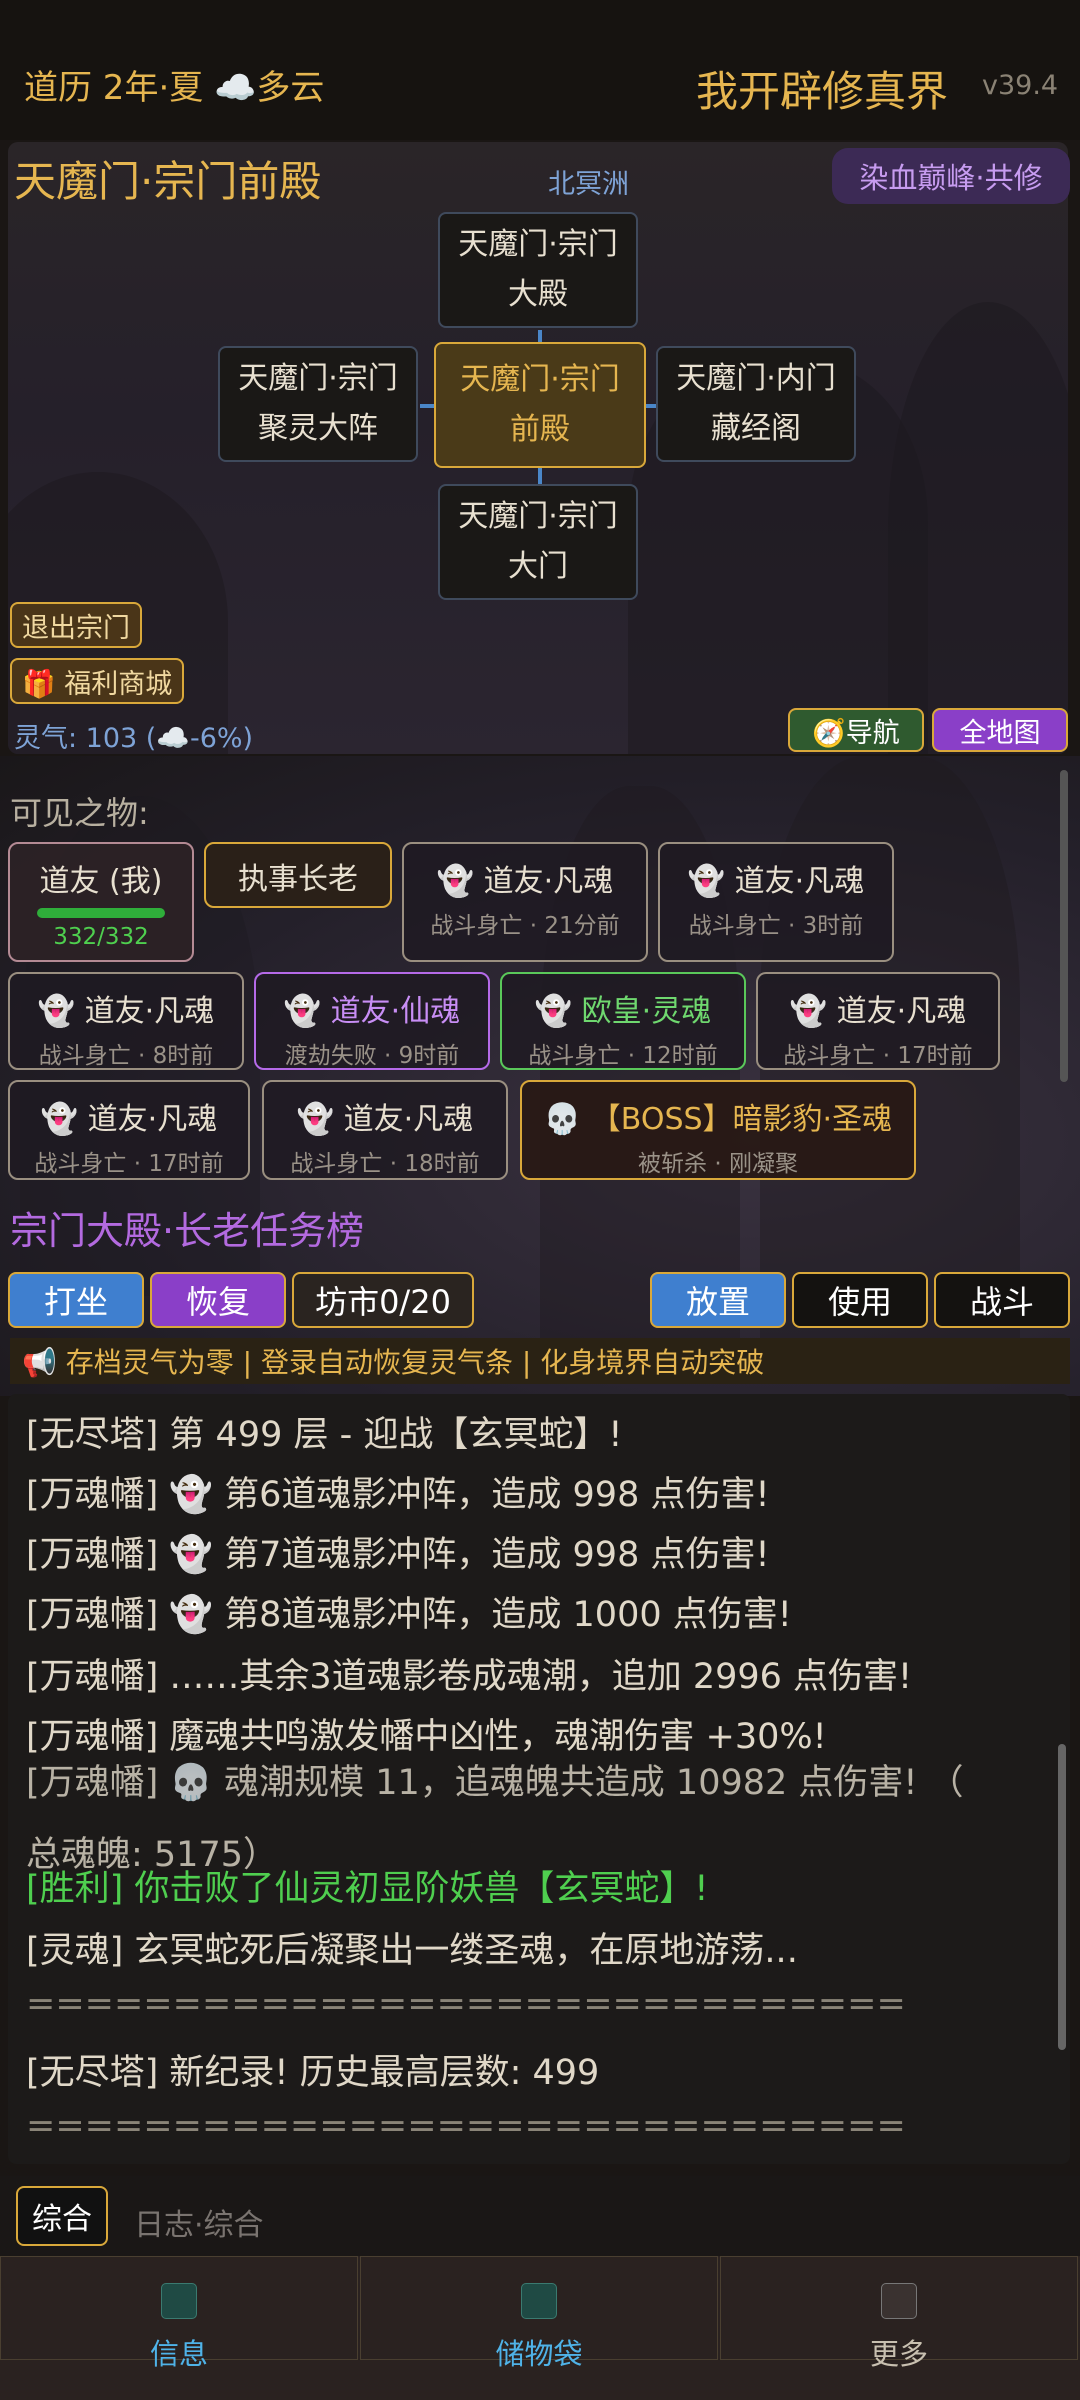  Describe the element at coordinates (525, 902) in the screenshot. I see `npc-card: 👻 道友·凡魂战斗身亡 · 21分前` at that location.